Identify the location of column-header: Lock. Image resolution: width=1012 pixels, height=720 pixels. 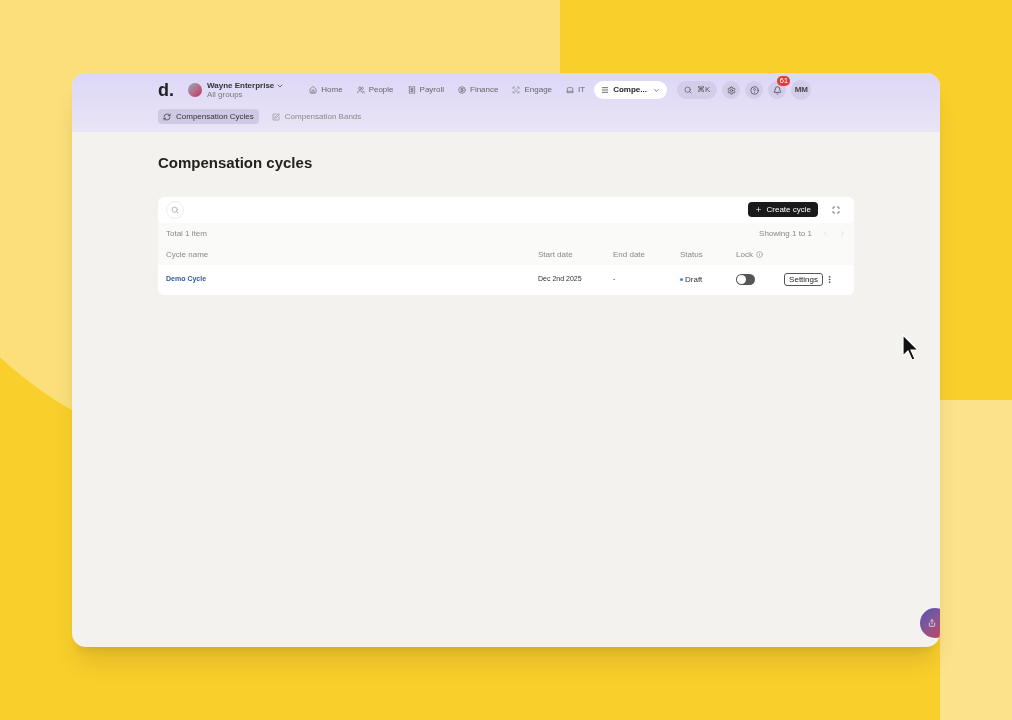
(744, 254).